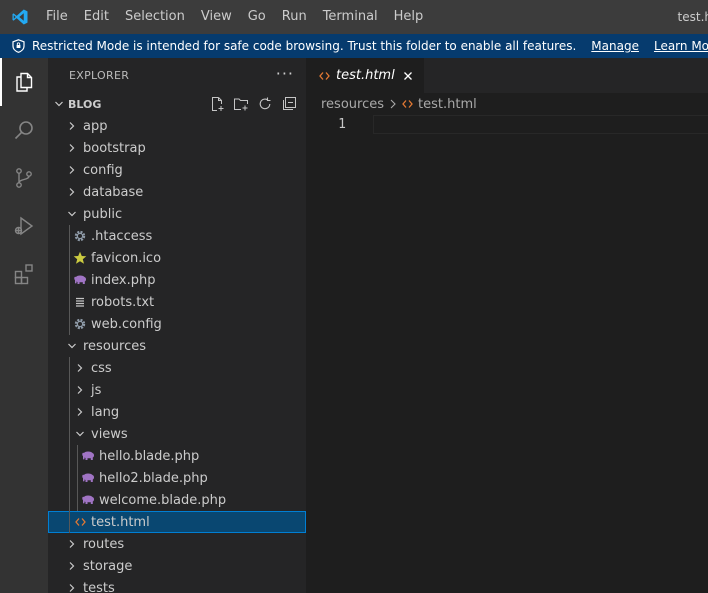  Describe the element at coordinates (104, 544) in the screenshot. I see `tree-item-label: routes` at that location.